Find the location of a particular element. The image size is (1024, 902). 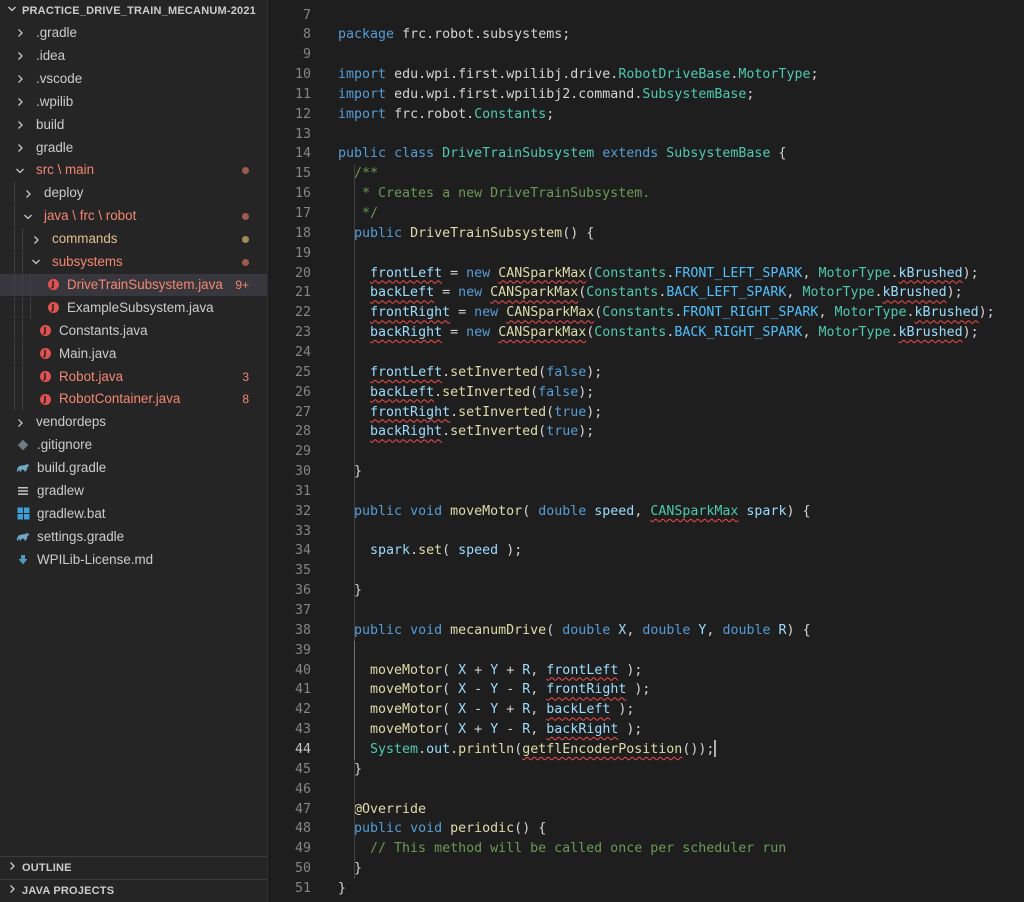

code-line: 28 backRight.setInverted(true); is located at coordinates (646, 432).